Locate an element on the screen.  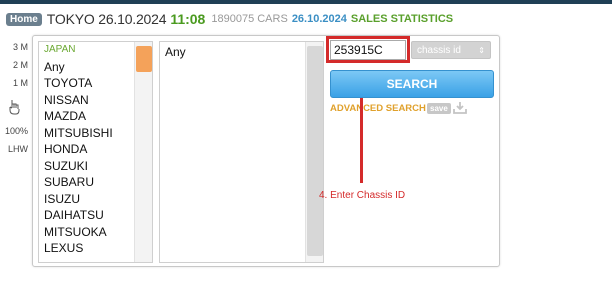
list-item: Any is located at coordinates (241, 52).